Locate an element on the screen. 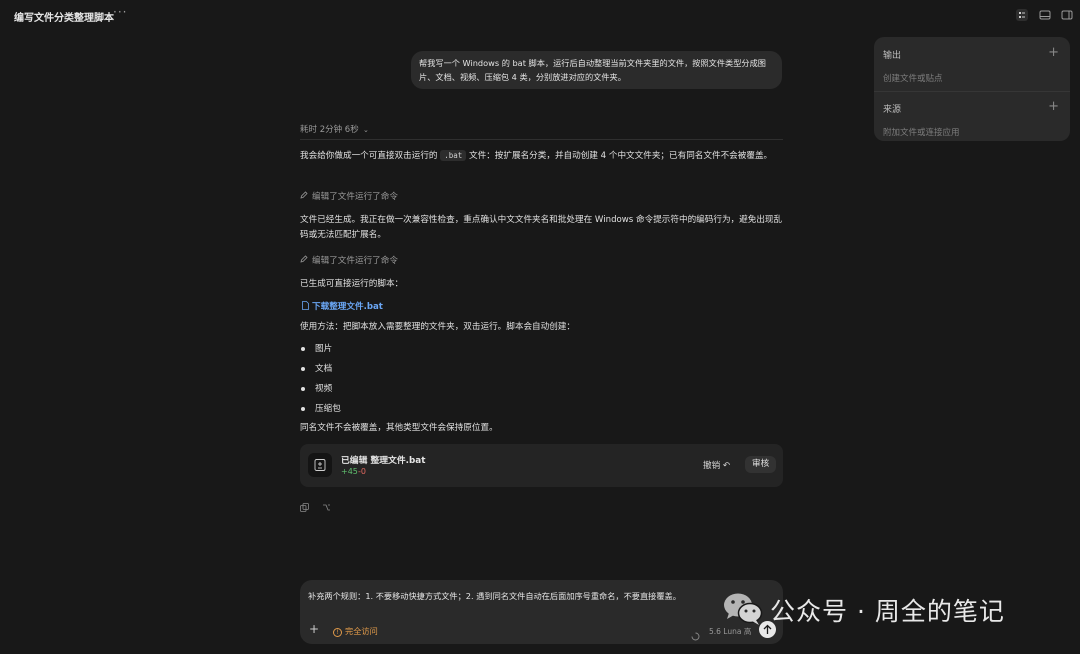 Image resolution: width=1080 pixels, height=654 pixels. download-file-link: 下载整理文件.bat is located at coordinates (342, 306).